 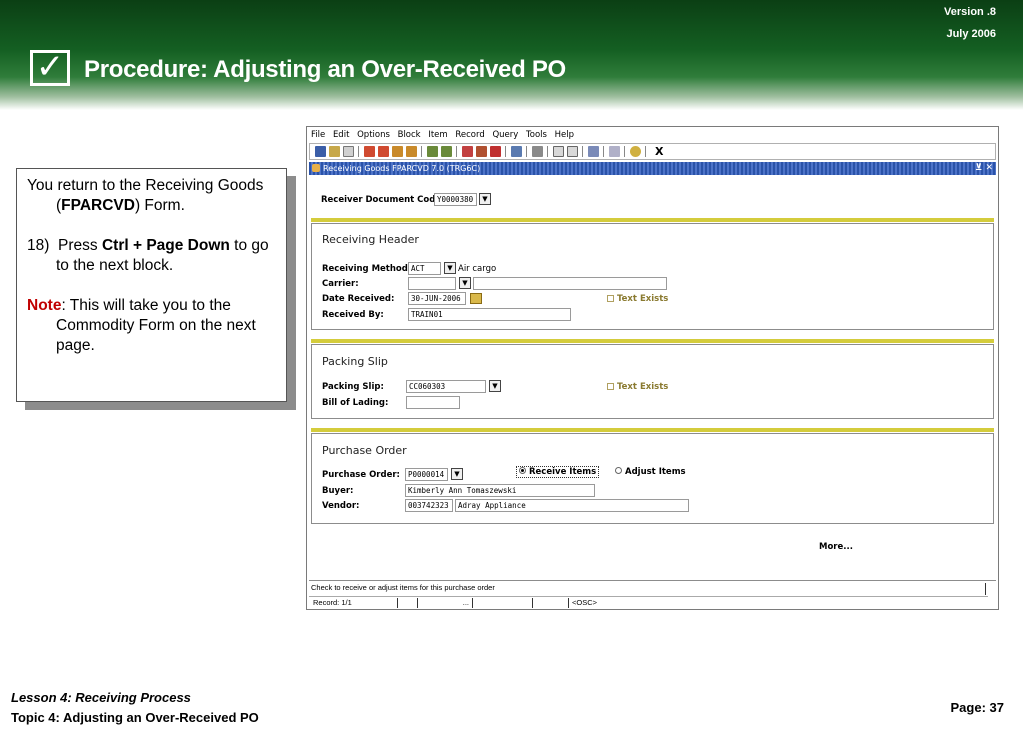 What do you see at coordinates (505, 135) in the screenshot?
I see `menu-query: Query` at bounding box center [505, 135].